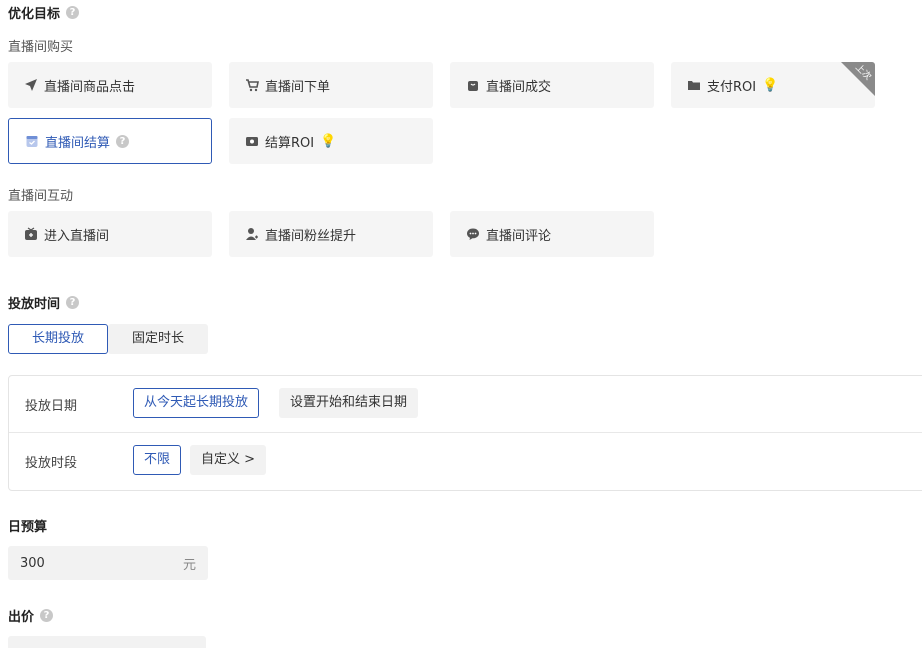 This screenshot has width=922, height=648. I want to click on folder-icon, so click(694, 85).